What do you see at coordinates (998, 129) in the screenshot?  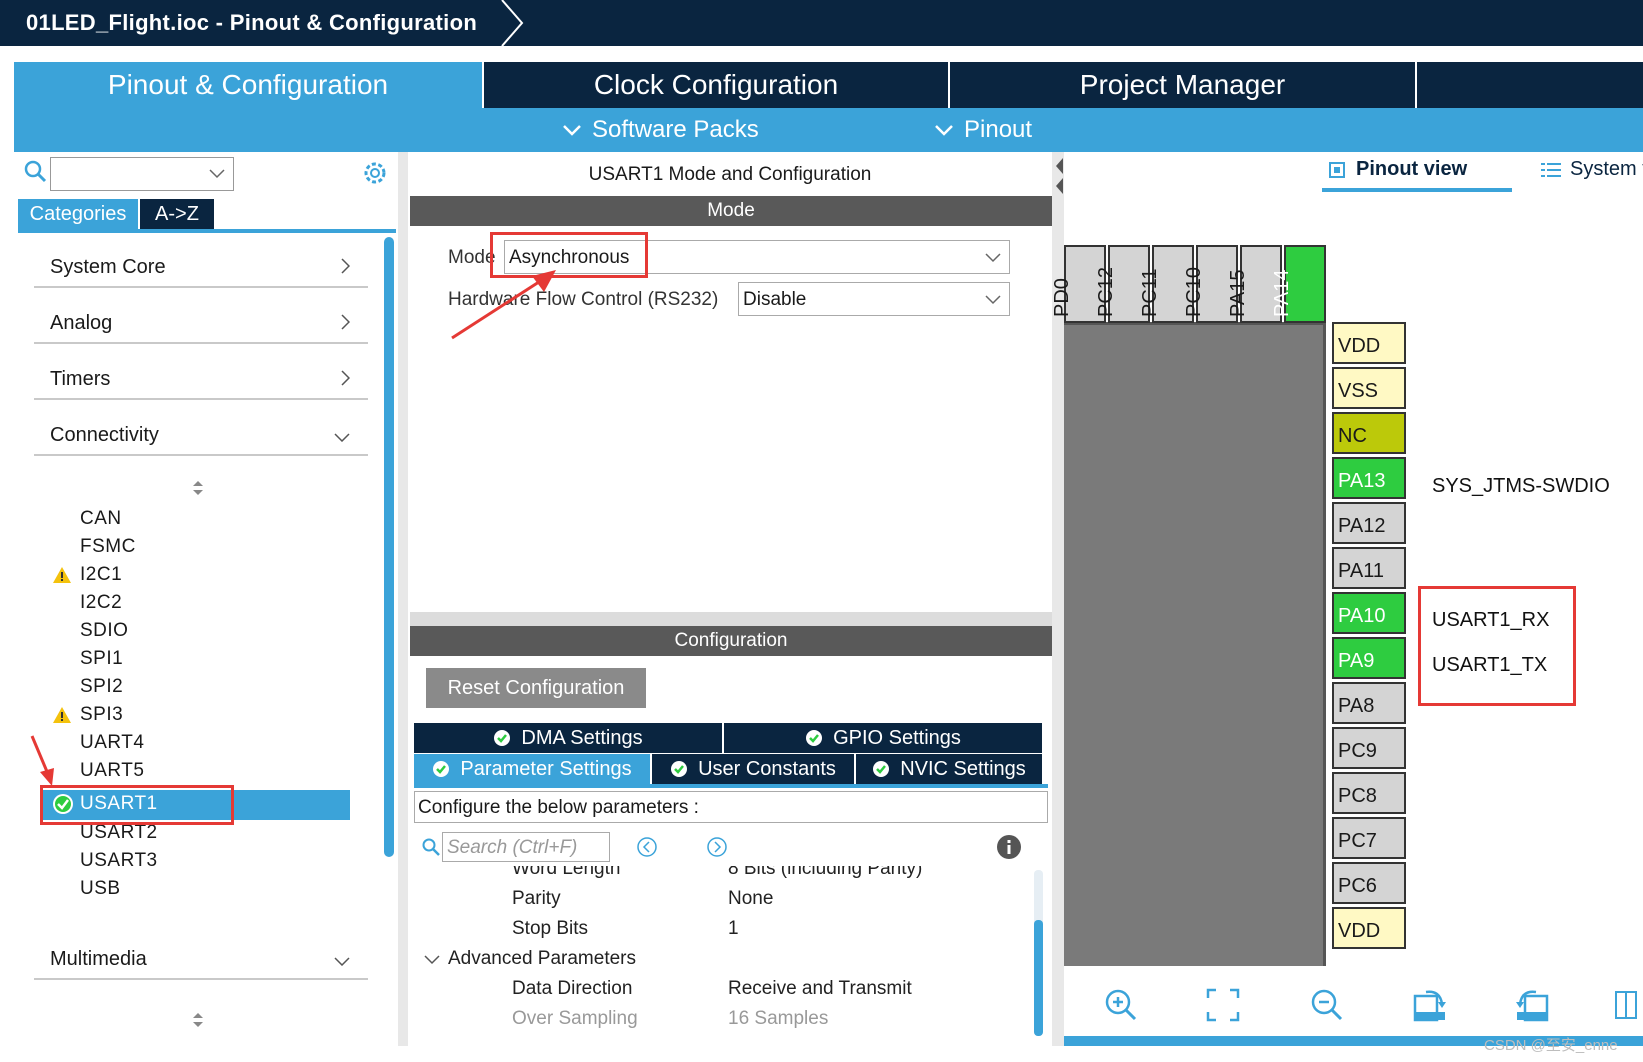 I see `pinout-label: Pinout` at bounding box center [998, 129].